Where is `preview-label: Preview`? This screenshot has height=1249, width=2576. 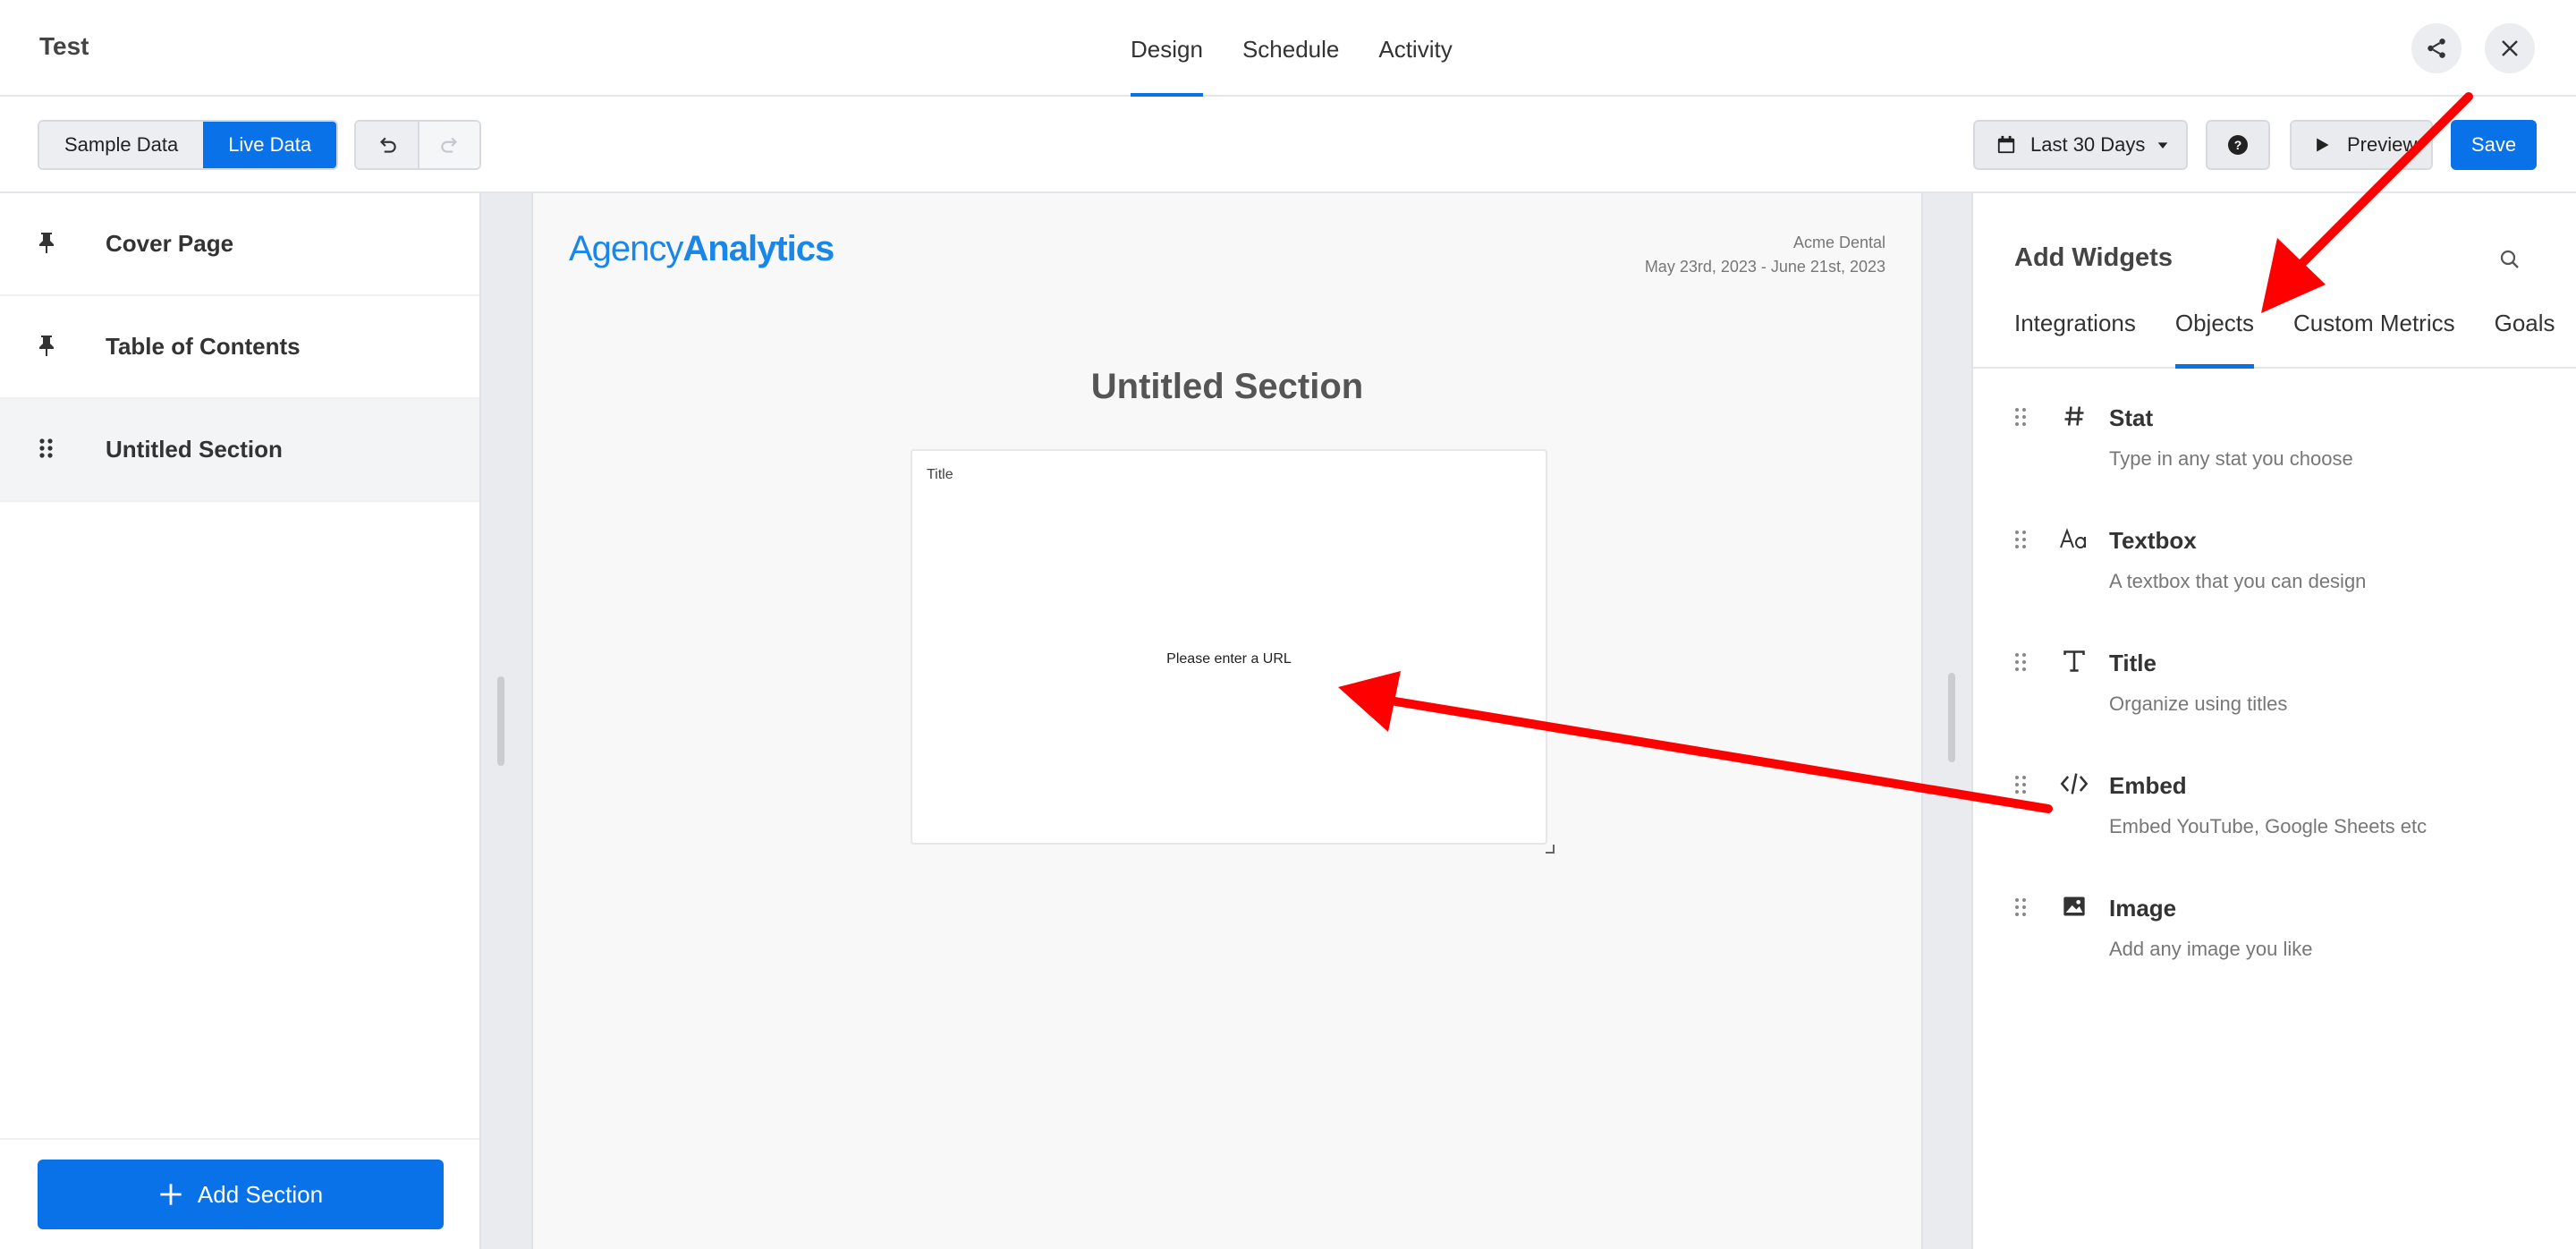 preview-label: Preview is located at coordinates (2382, 144).